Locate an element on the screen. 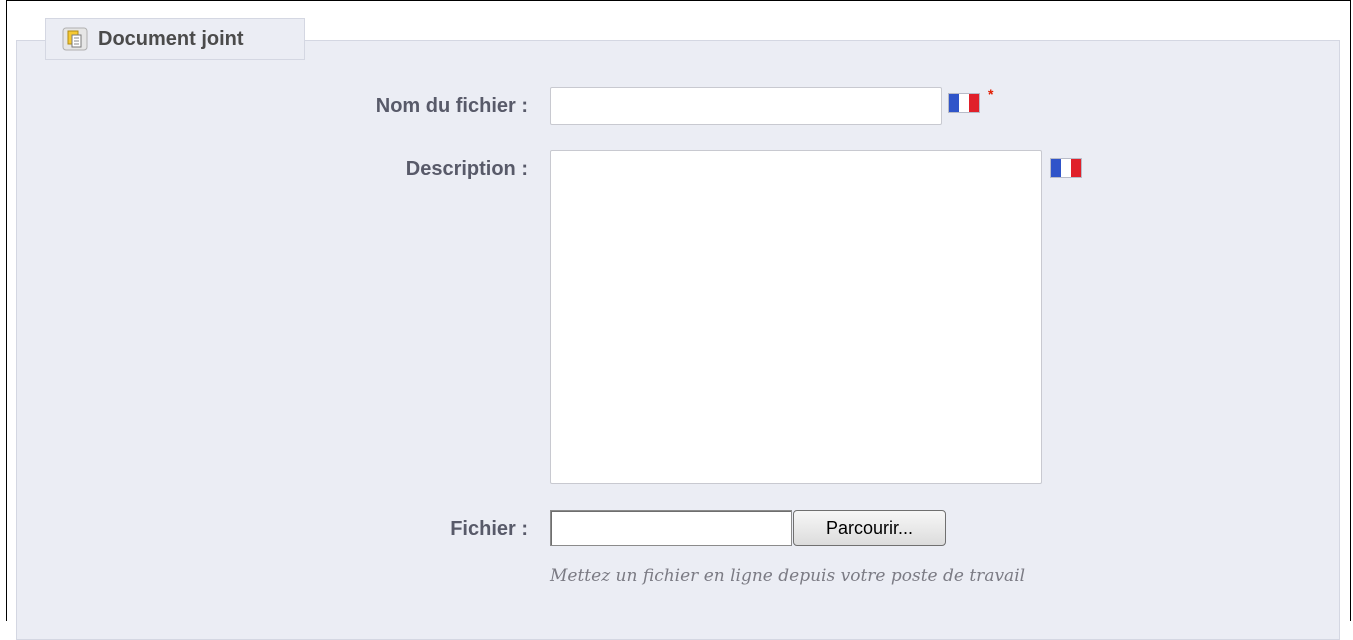  filename-input is located at coordinates (746, 106).